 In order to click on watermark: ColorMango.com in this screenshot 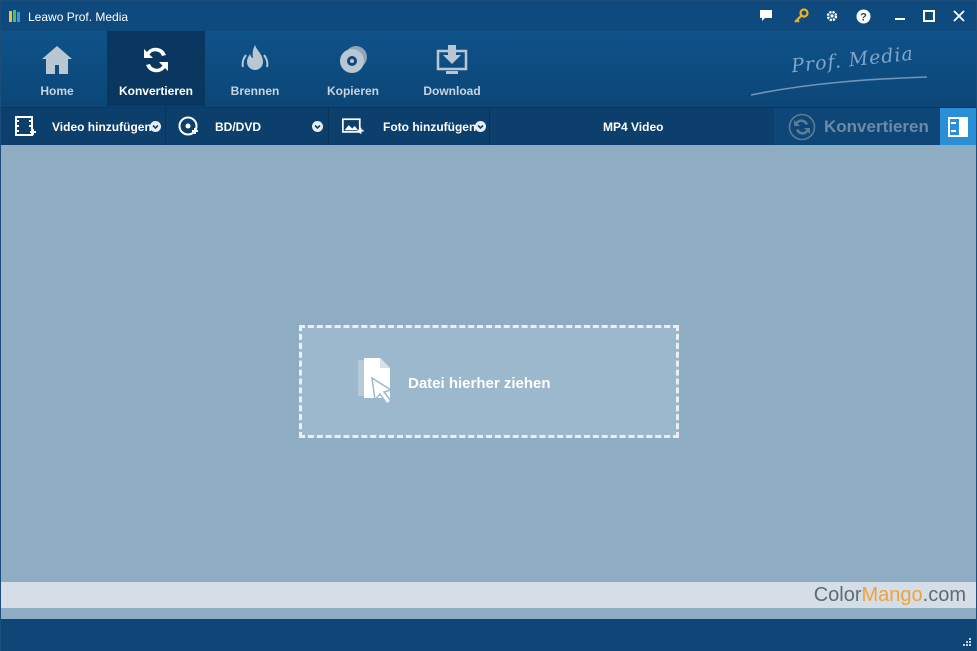, I will do `click(890, 595)`.